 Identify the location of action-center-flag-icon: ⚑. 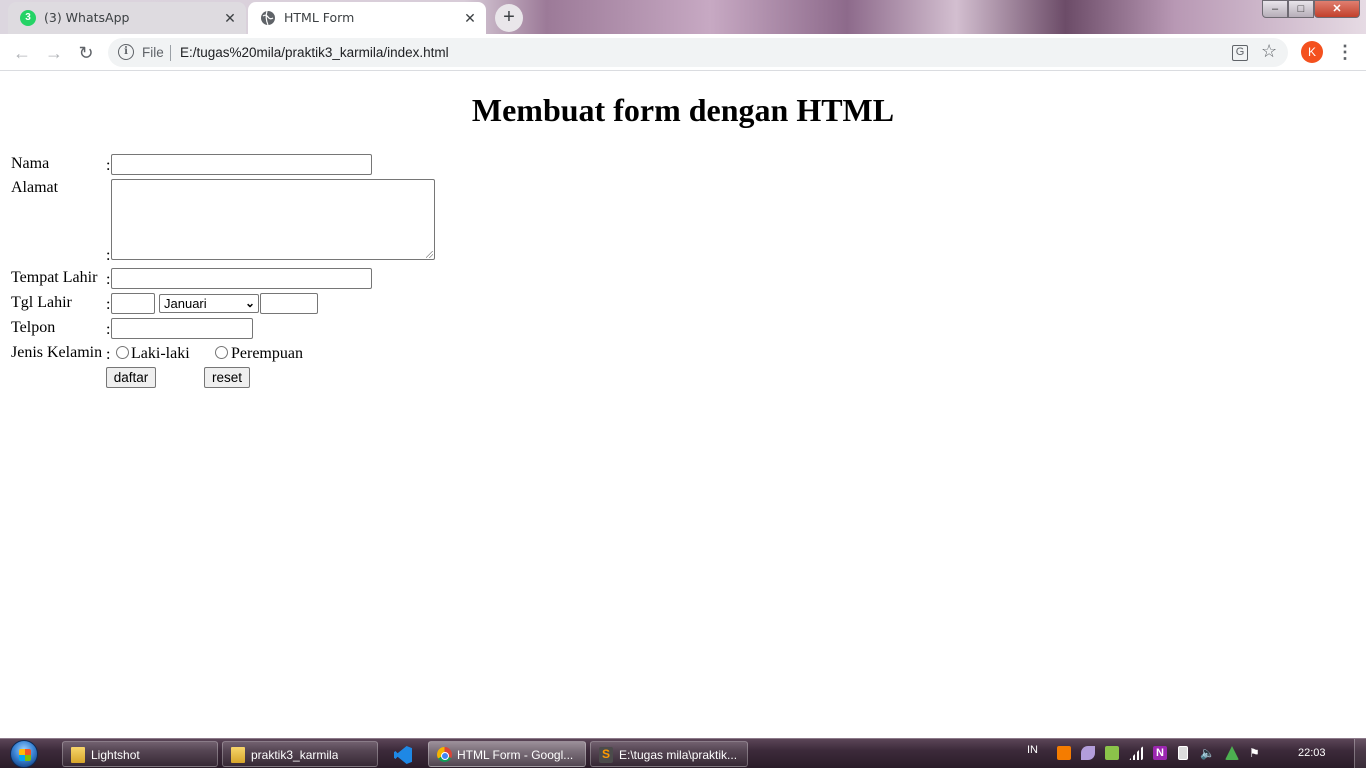
(1256, 753).